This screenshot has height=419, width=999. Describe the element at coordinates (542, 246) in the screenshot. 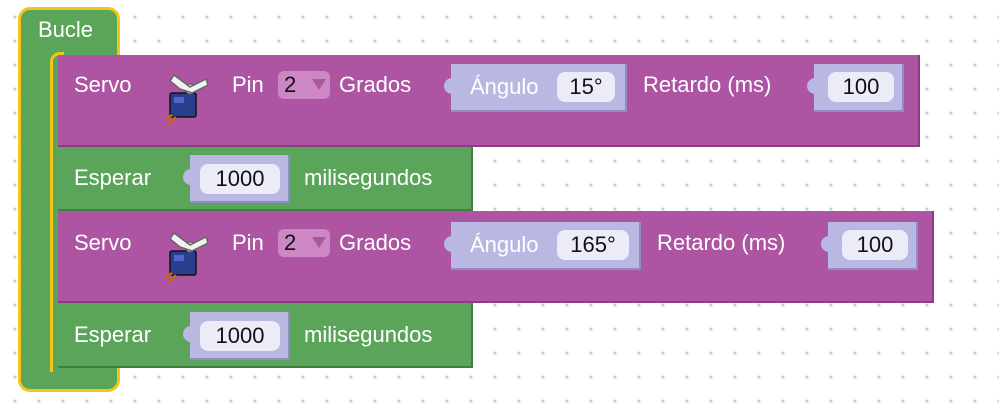

I see `angle-input-slot: Ángulo 165°` at that location.